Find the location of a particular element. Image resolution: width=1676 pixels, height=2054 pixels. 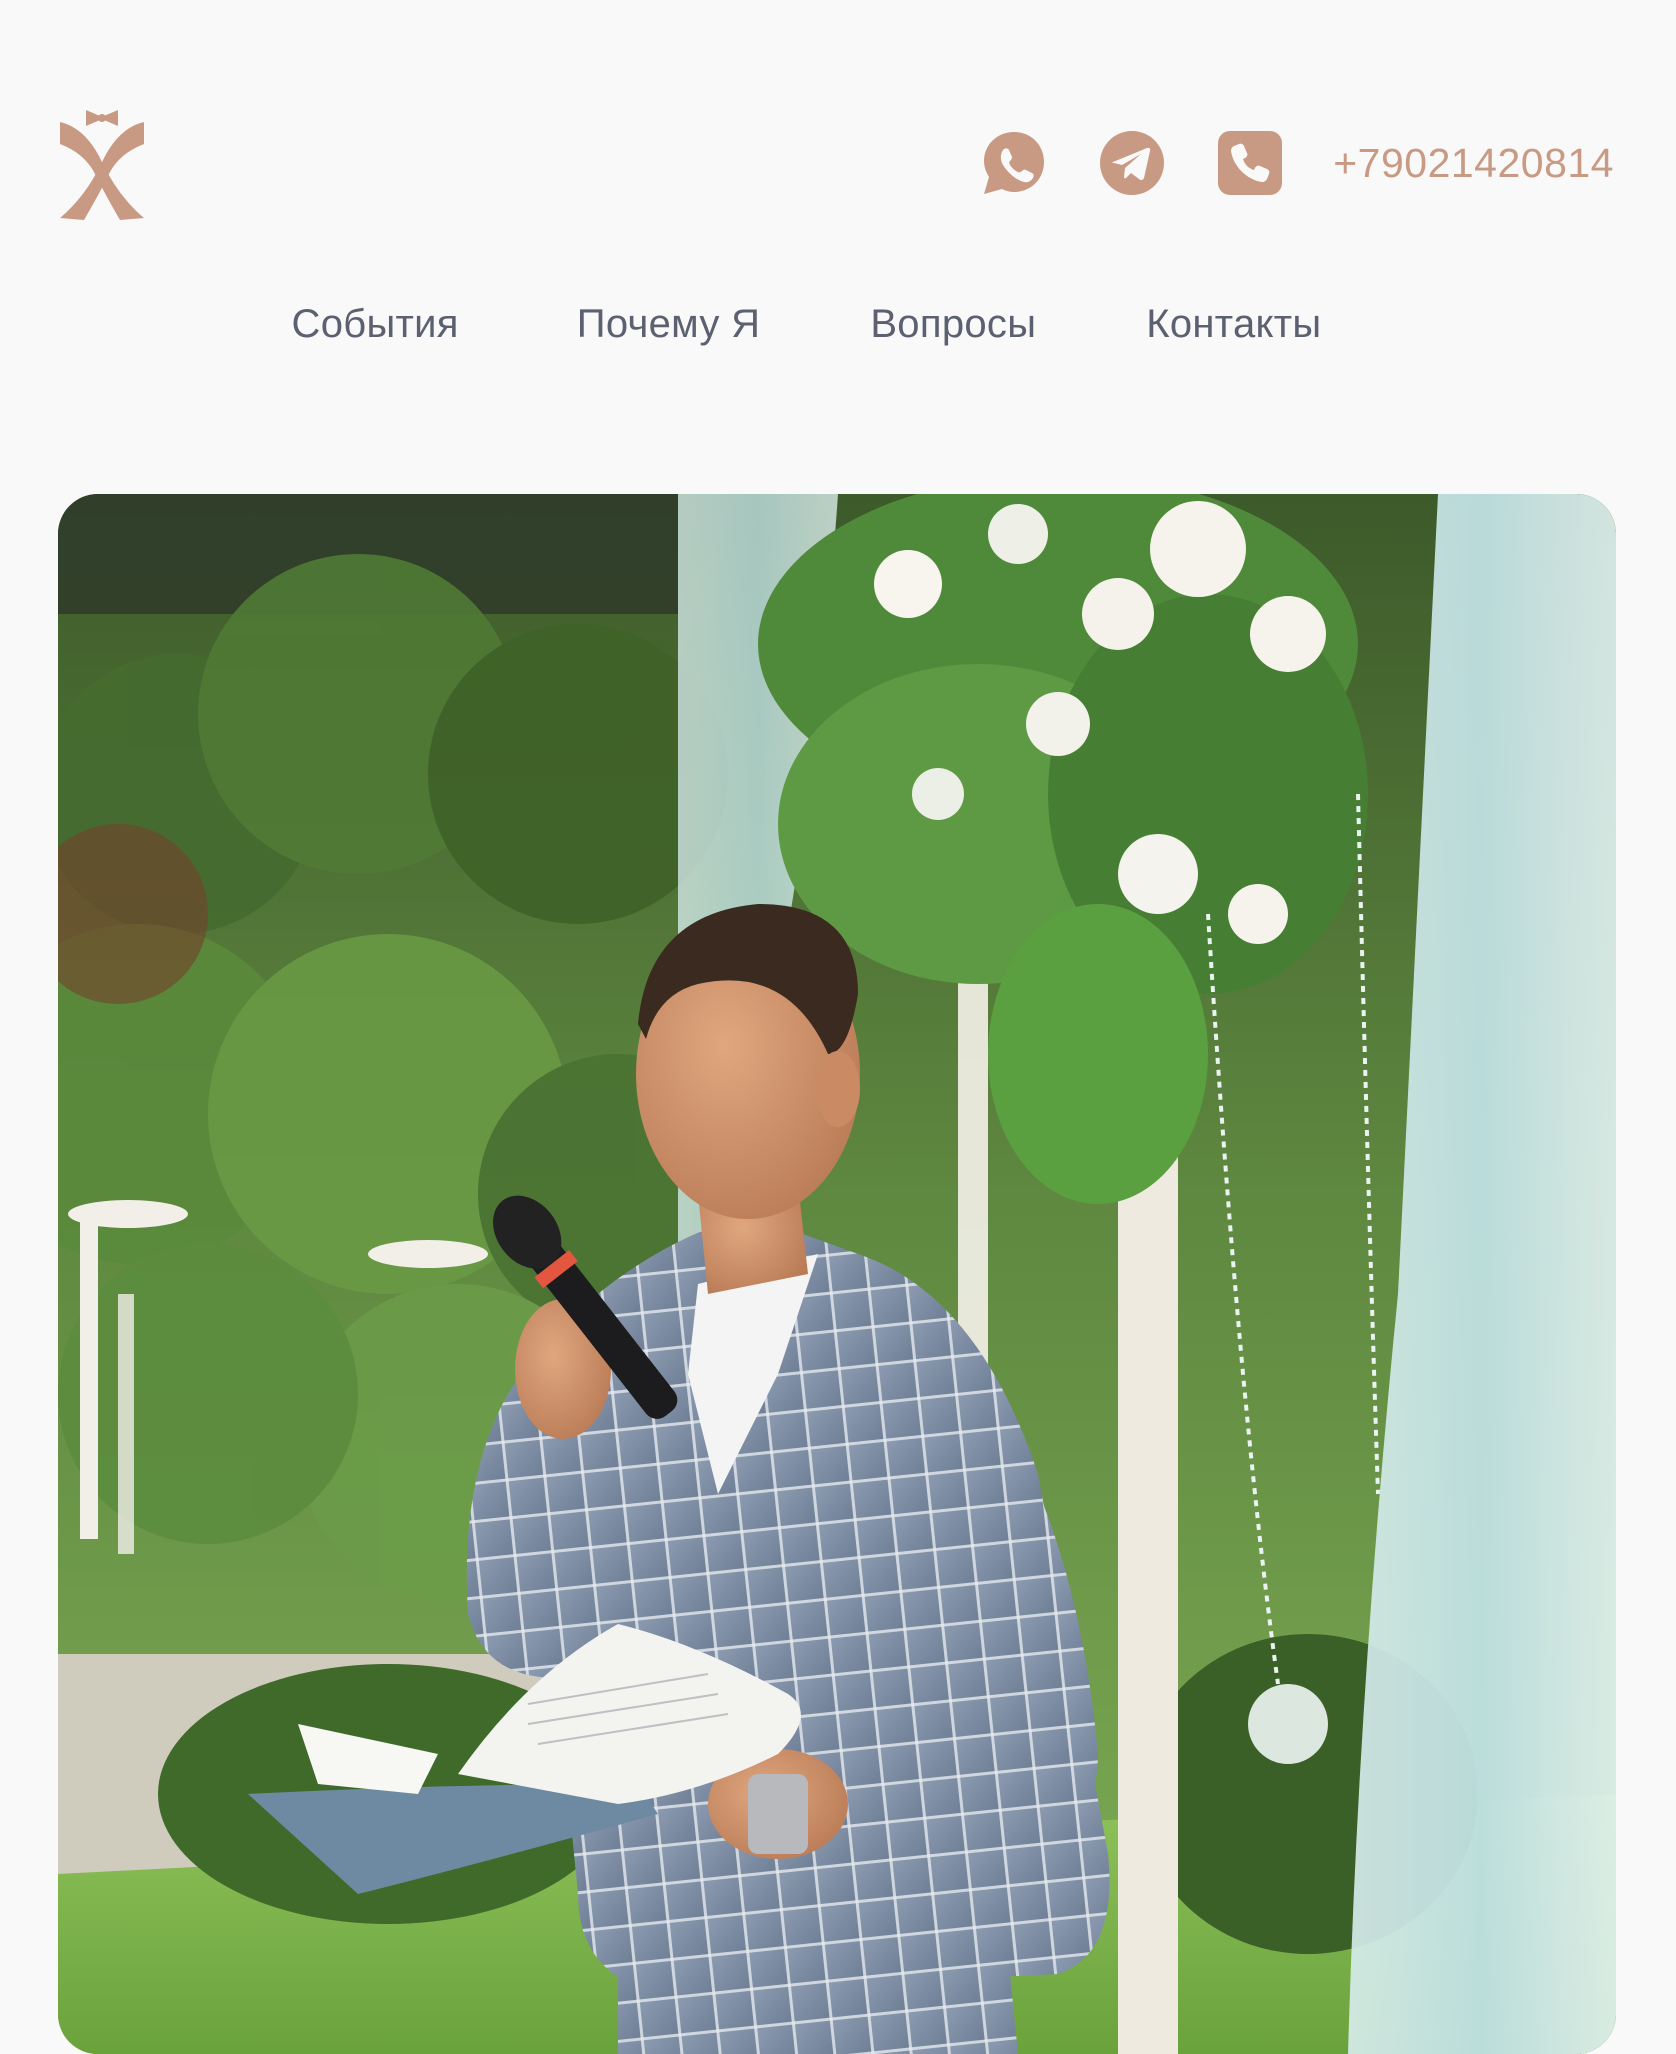

nav-item-contacts: Контакты is located at coordinates (1233, 324).